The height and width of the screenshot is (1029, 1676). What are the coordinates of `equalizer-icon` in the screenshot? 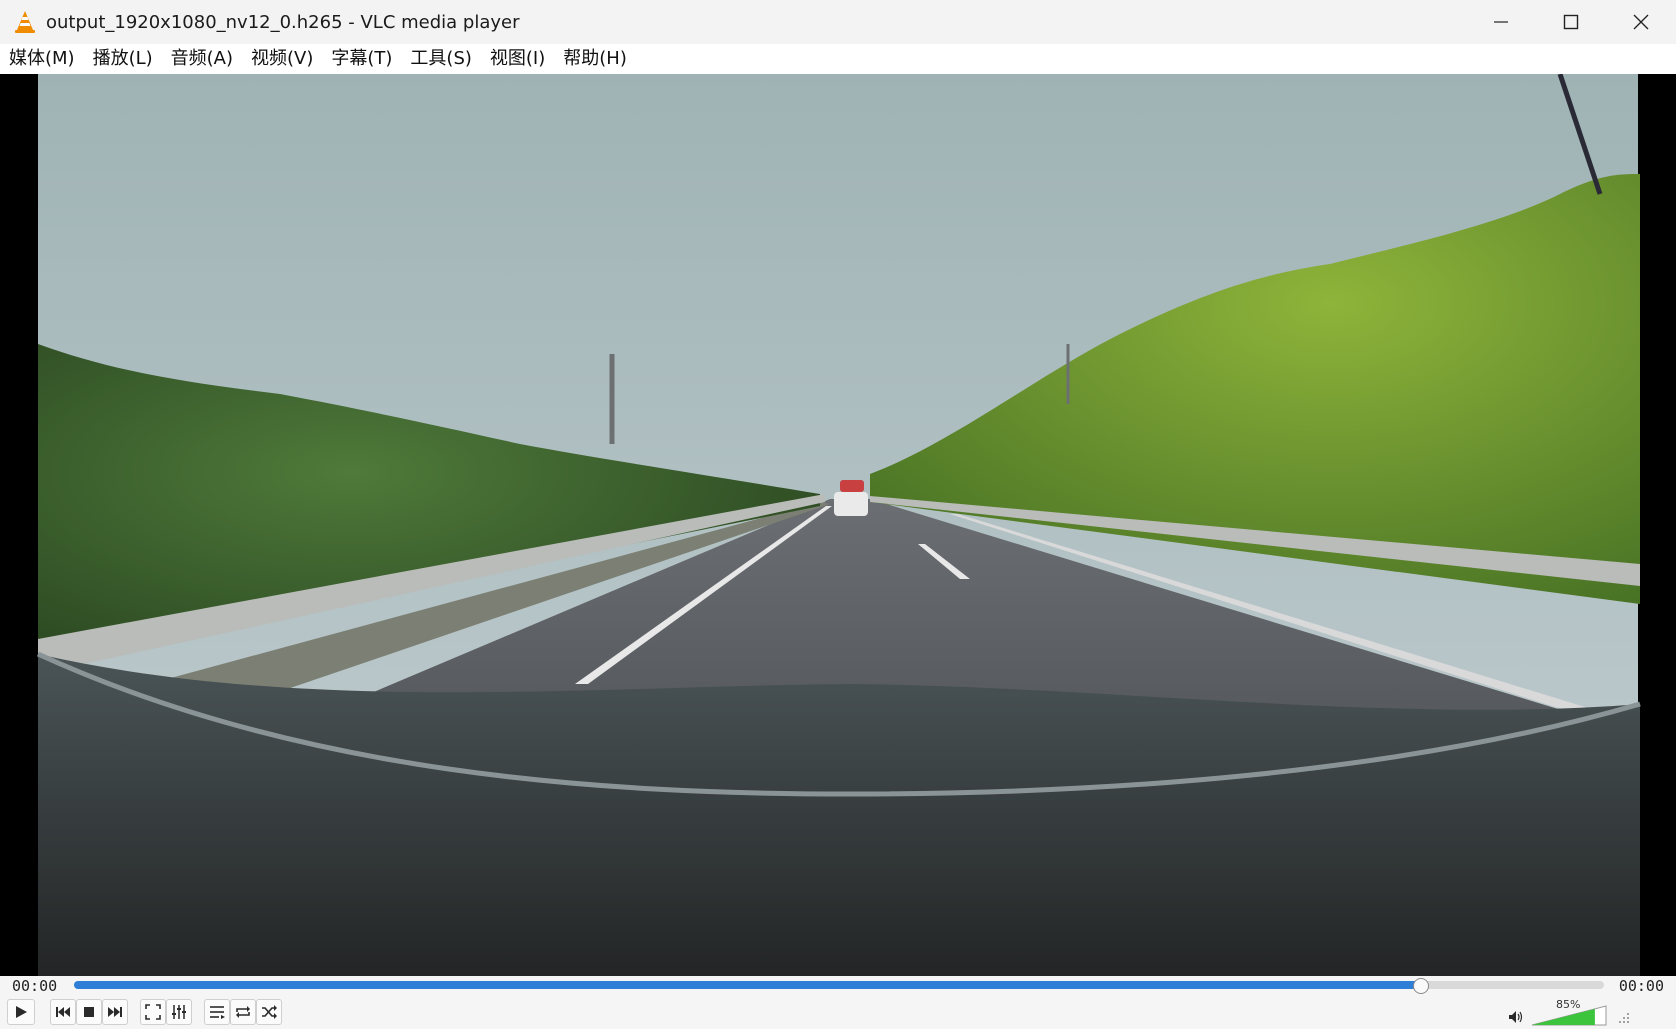 It's located at (179, 1012).